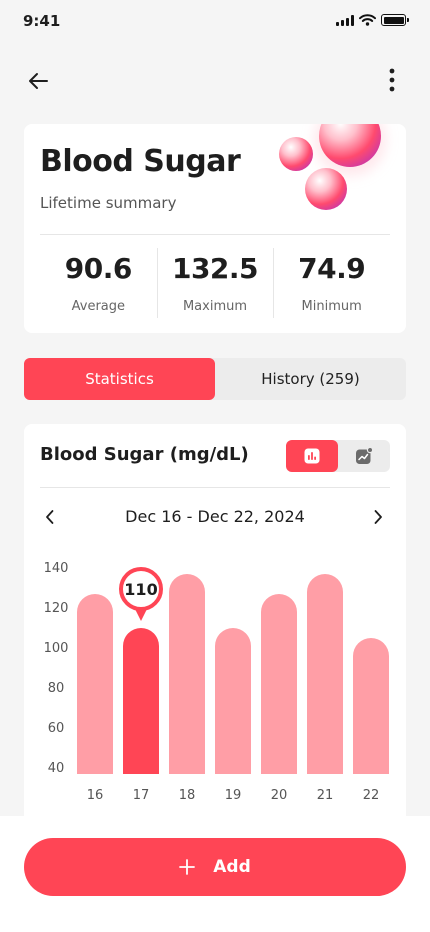 This screenshot has width=430, height=932. Describe the element at coordinates (56, 568) in the screenshot. I see `y-tick-label: 140` at that location.